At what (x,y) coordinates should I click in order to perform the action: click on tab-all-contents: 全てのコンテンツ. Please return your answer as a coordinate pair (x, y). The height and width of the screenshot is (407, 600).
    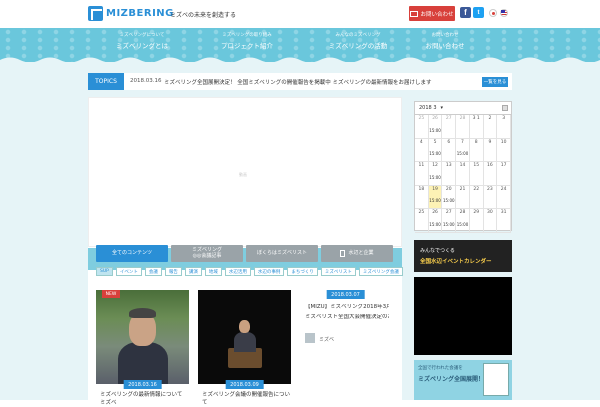
    Looking at the image, I should click on (132, 253).